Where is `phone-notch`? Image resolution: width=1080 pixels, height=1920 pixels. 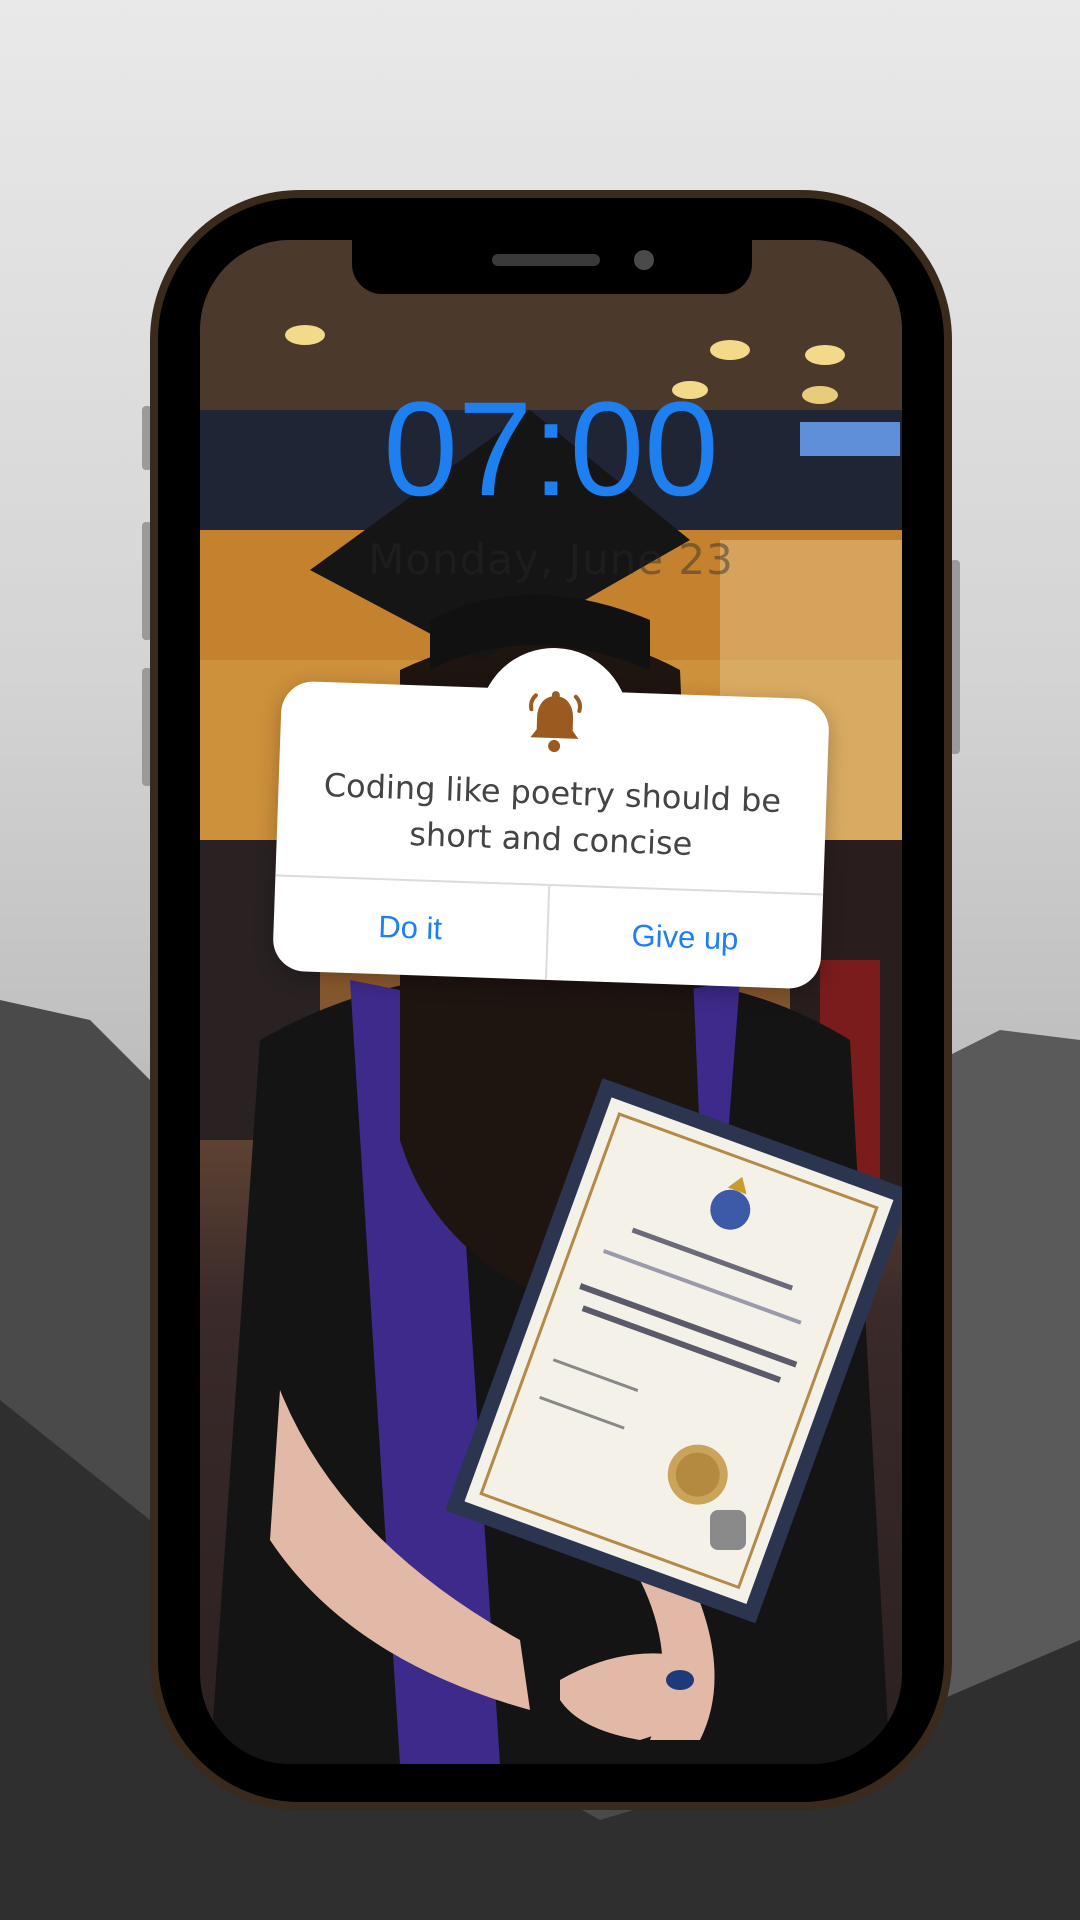 phone-notch is located at coordinates (552, 267).